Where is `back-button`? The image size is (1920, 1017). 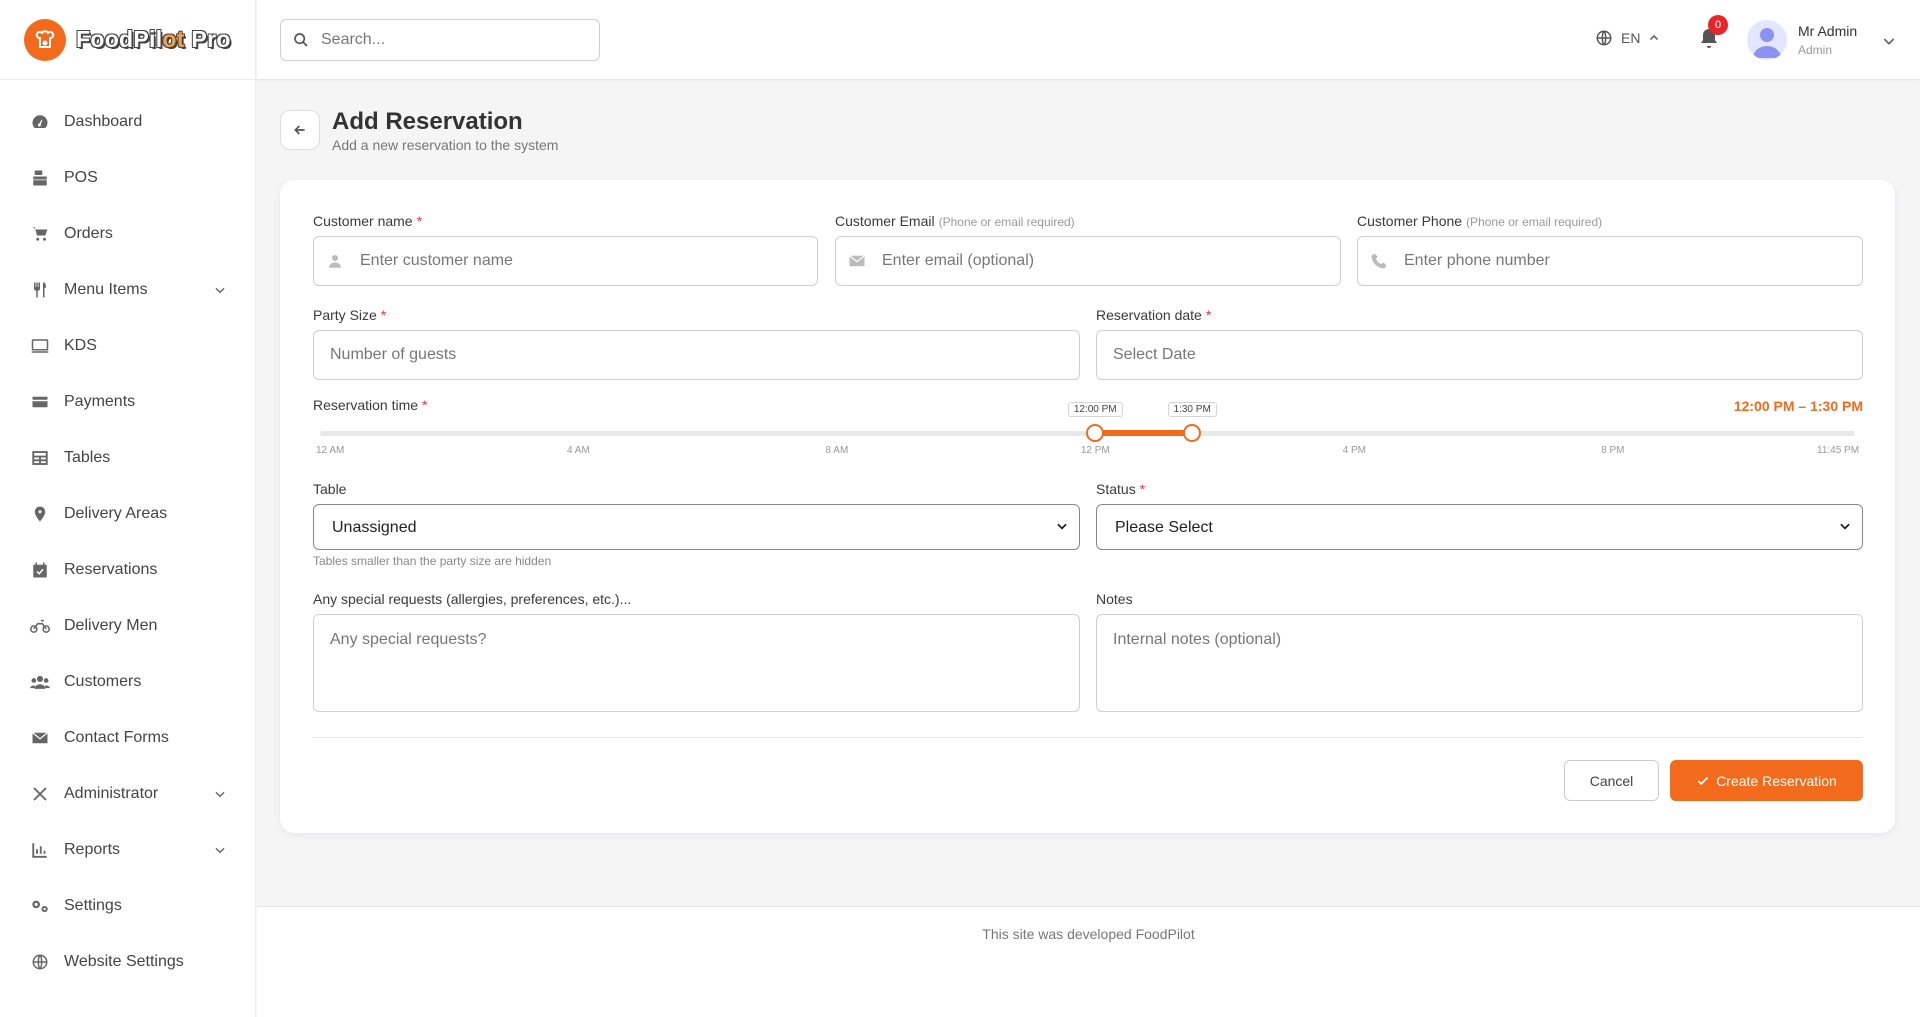
back-button is located at coordinates (300, 130).